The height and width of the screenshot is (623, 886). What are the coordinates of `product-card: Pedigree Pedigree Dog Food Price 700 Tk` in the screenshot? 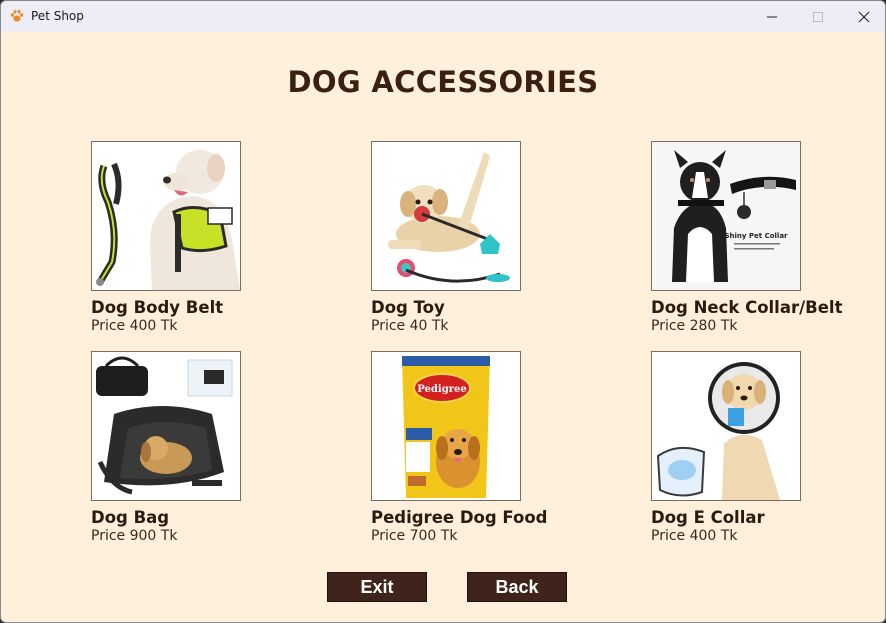 It's located at (491, 447).